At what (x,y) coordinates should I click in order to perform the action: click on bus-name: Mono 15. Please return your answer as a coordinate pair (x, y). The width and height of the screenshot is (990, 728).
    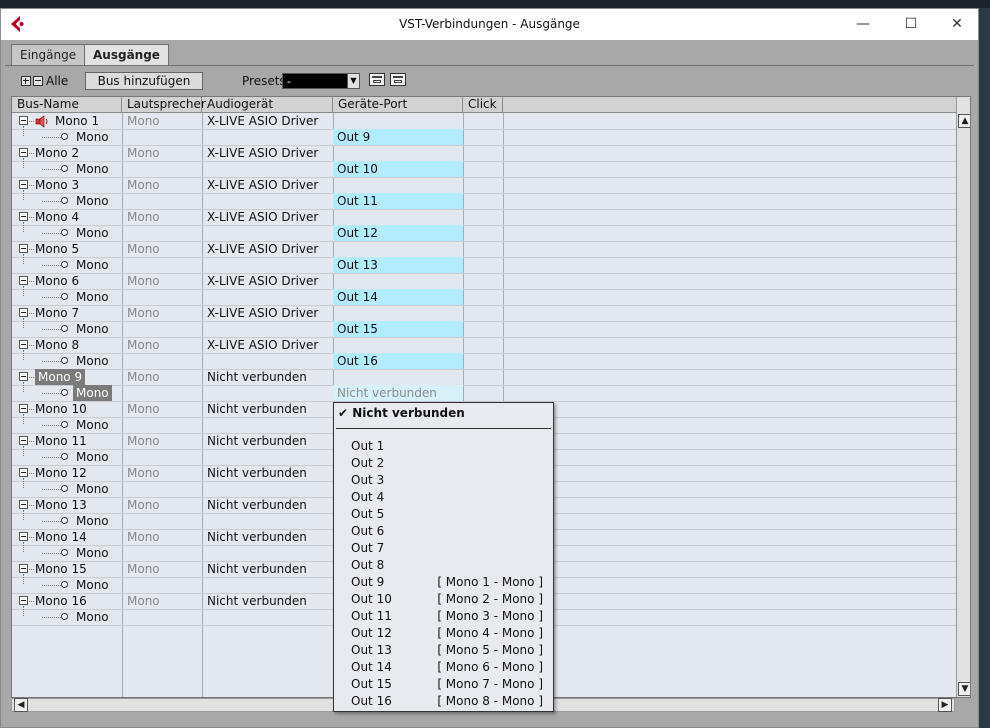
    Looking at the image, I should click on (61, 569).